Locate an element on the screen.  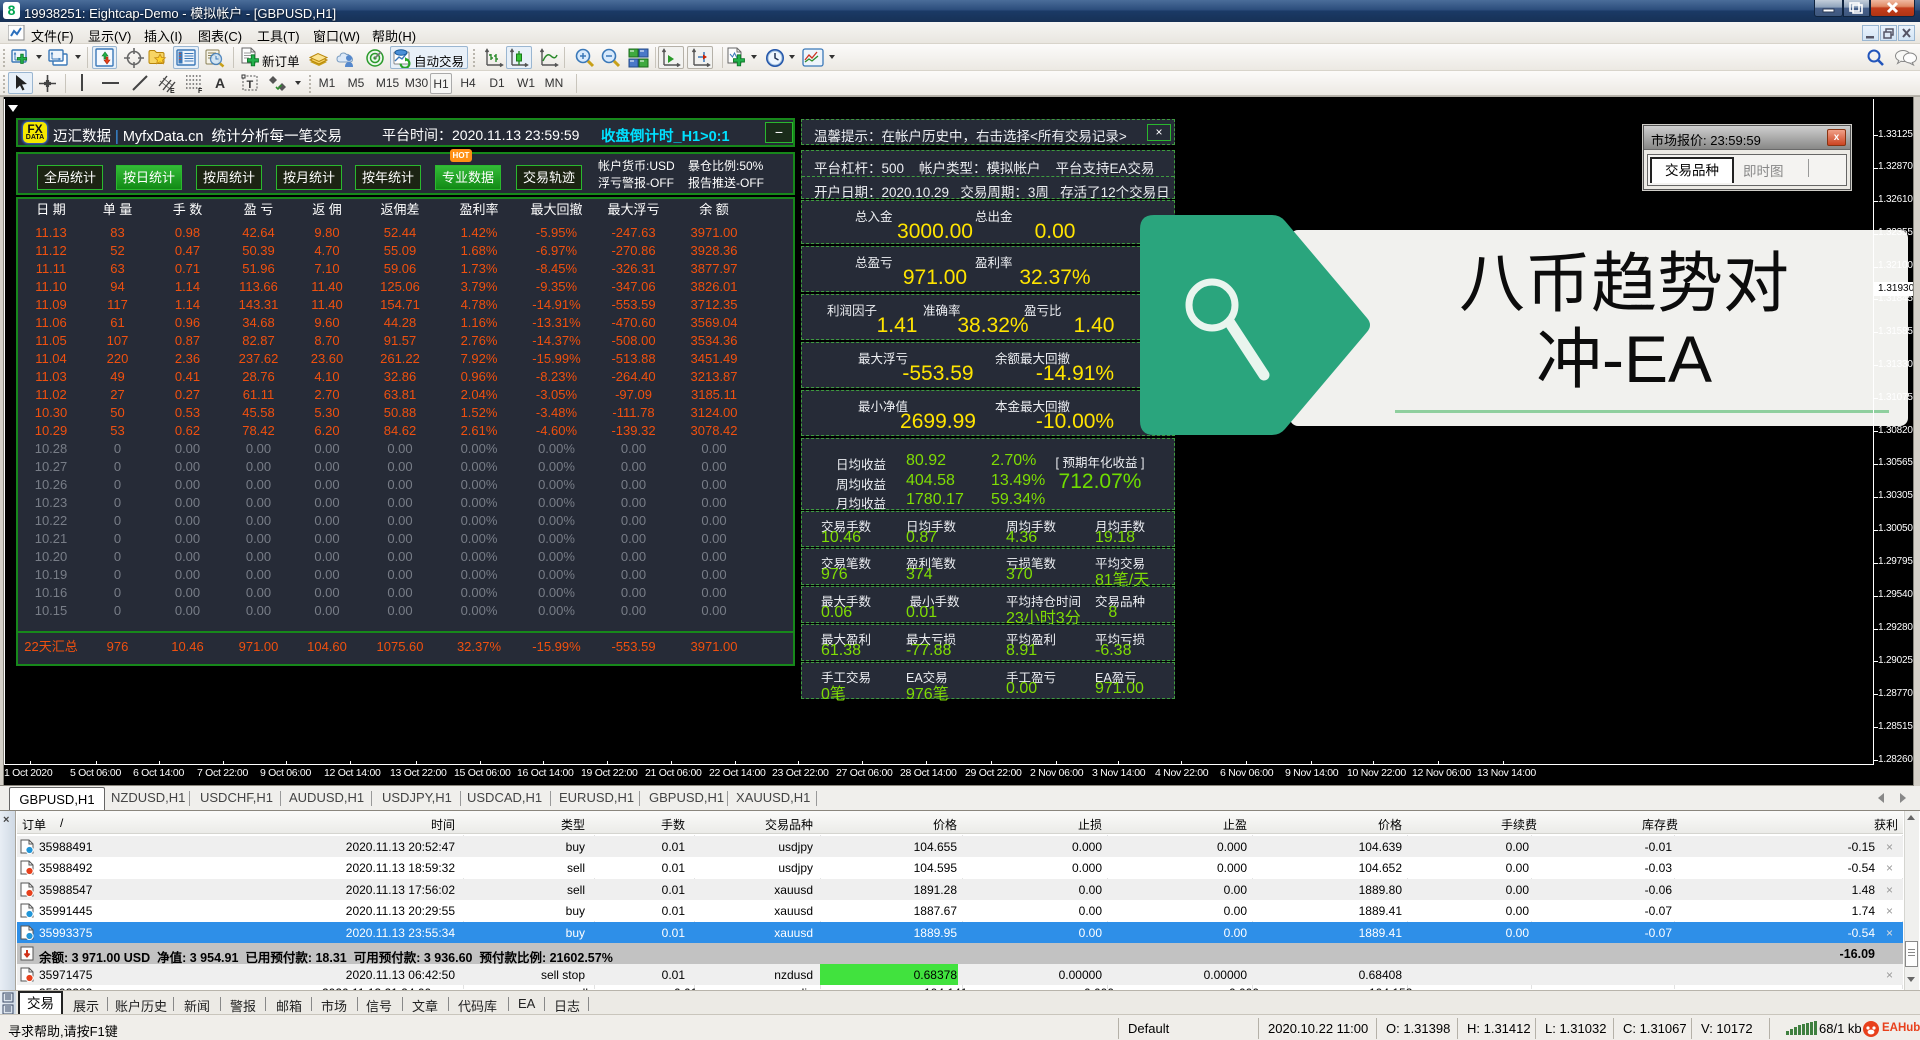
svg-text: E is located at coordinates (172, 91).